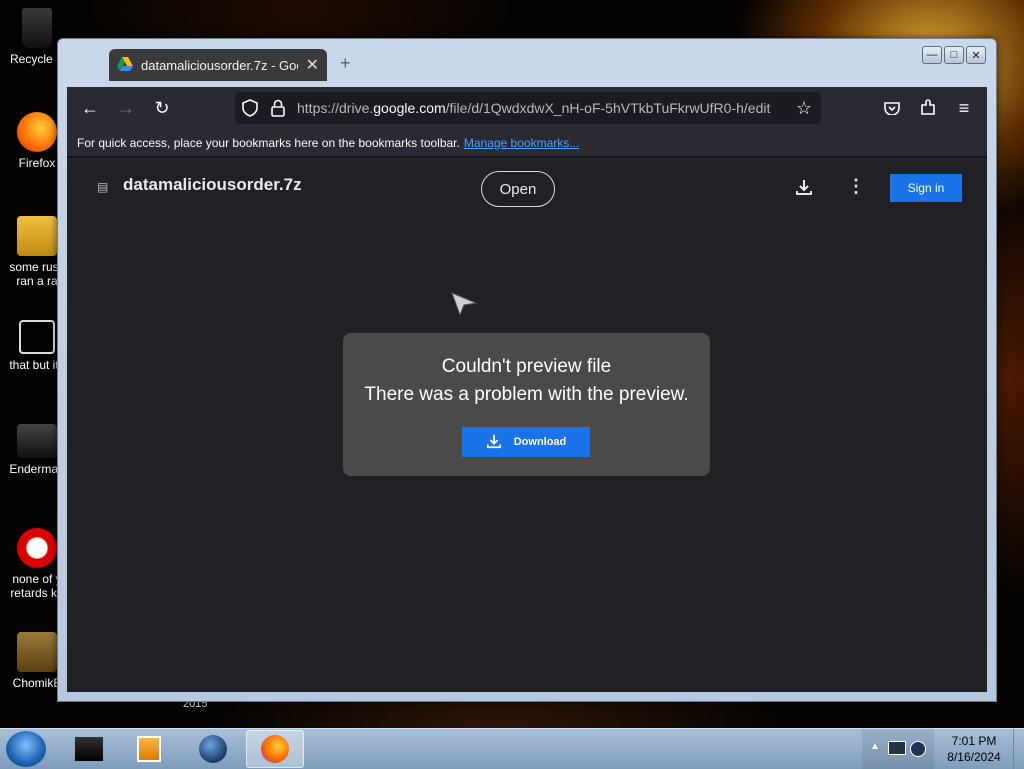  Describe the element at coordinates (875, 746) in the screenshot. I see `show-hidden-icons-icon: ▲` at that location.